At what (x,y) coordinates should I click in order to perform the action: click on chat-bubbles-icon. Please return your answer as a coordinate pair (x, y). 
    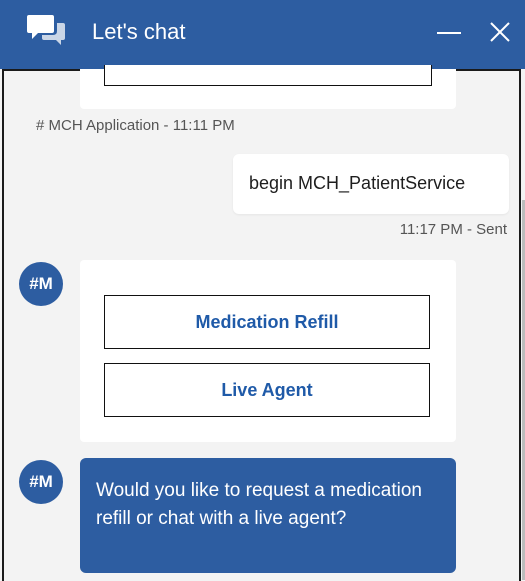
    Looking at the image, I should click on (46, 30).